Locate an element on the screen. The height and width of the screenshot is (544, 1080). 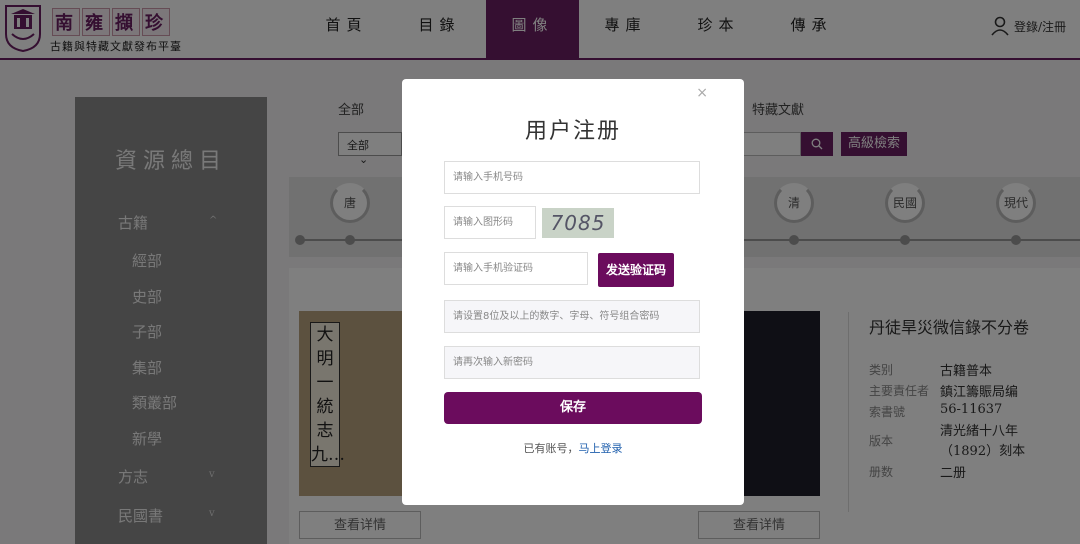
captcha-input: 请输入图形码 is located at coordinates (490, 222).